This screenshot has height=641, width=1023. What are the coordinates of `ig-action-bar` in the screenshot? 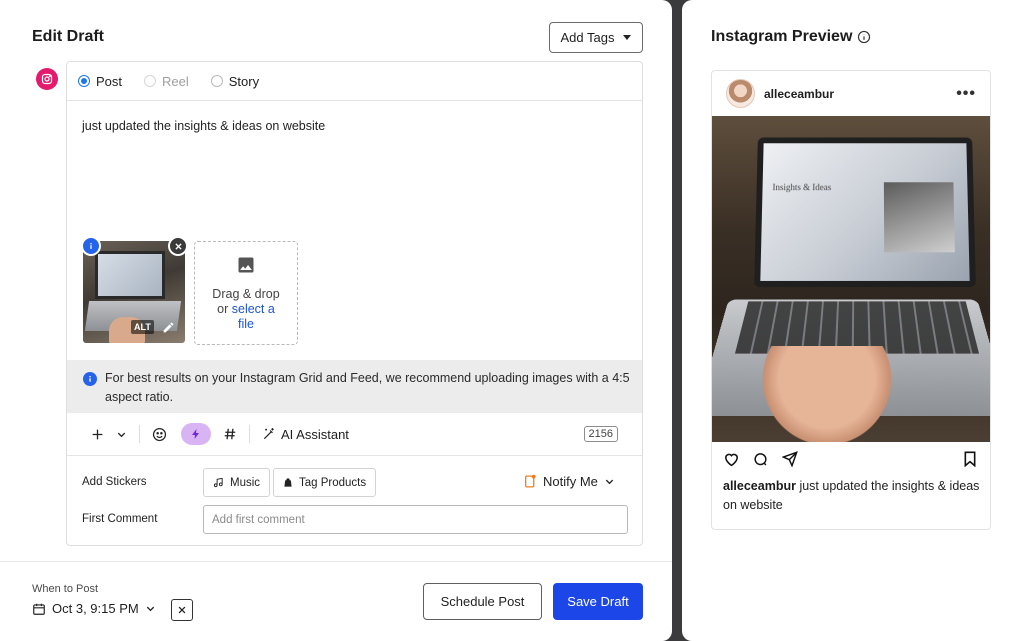 It's located at (851, 461).